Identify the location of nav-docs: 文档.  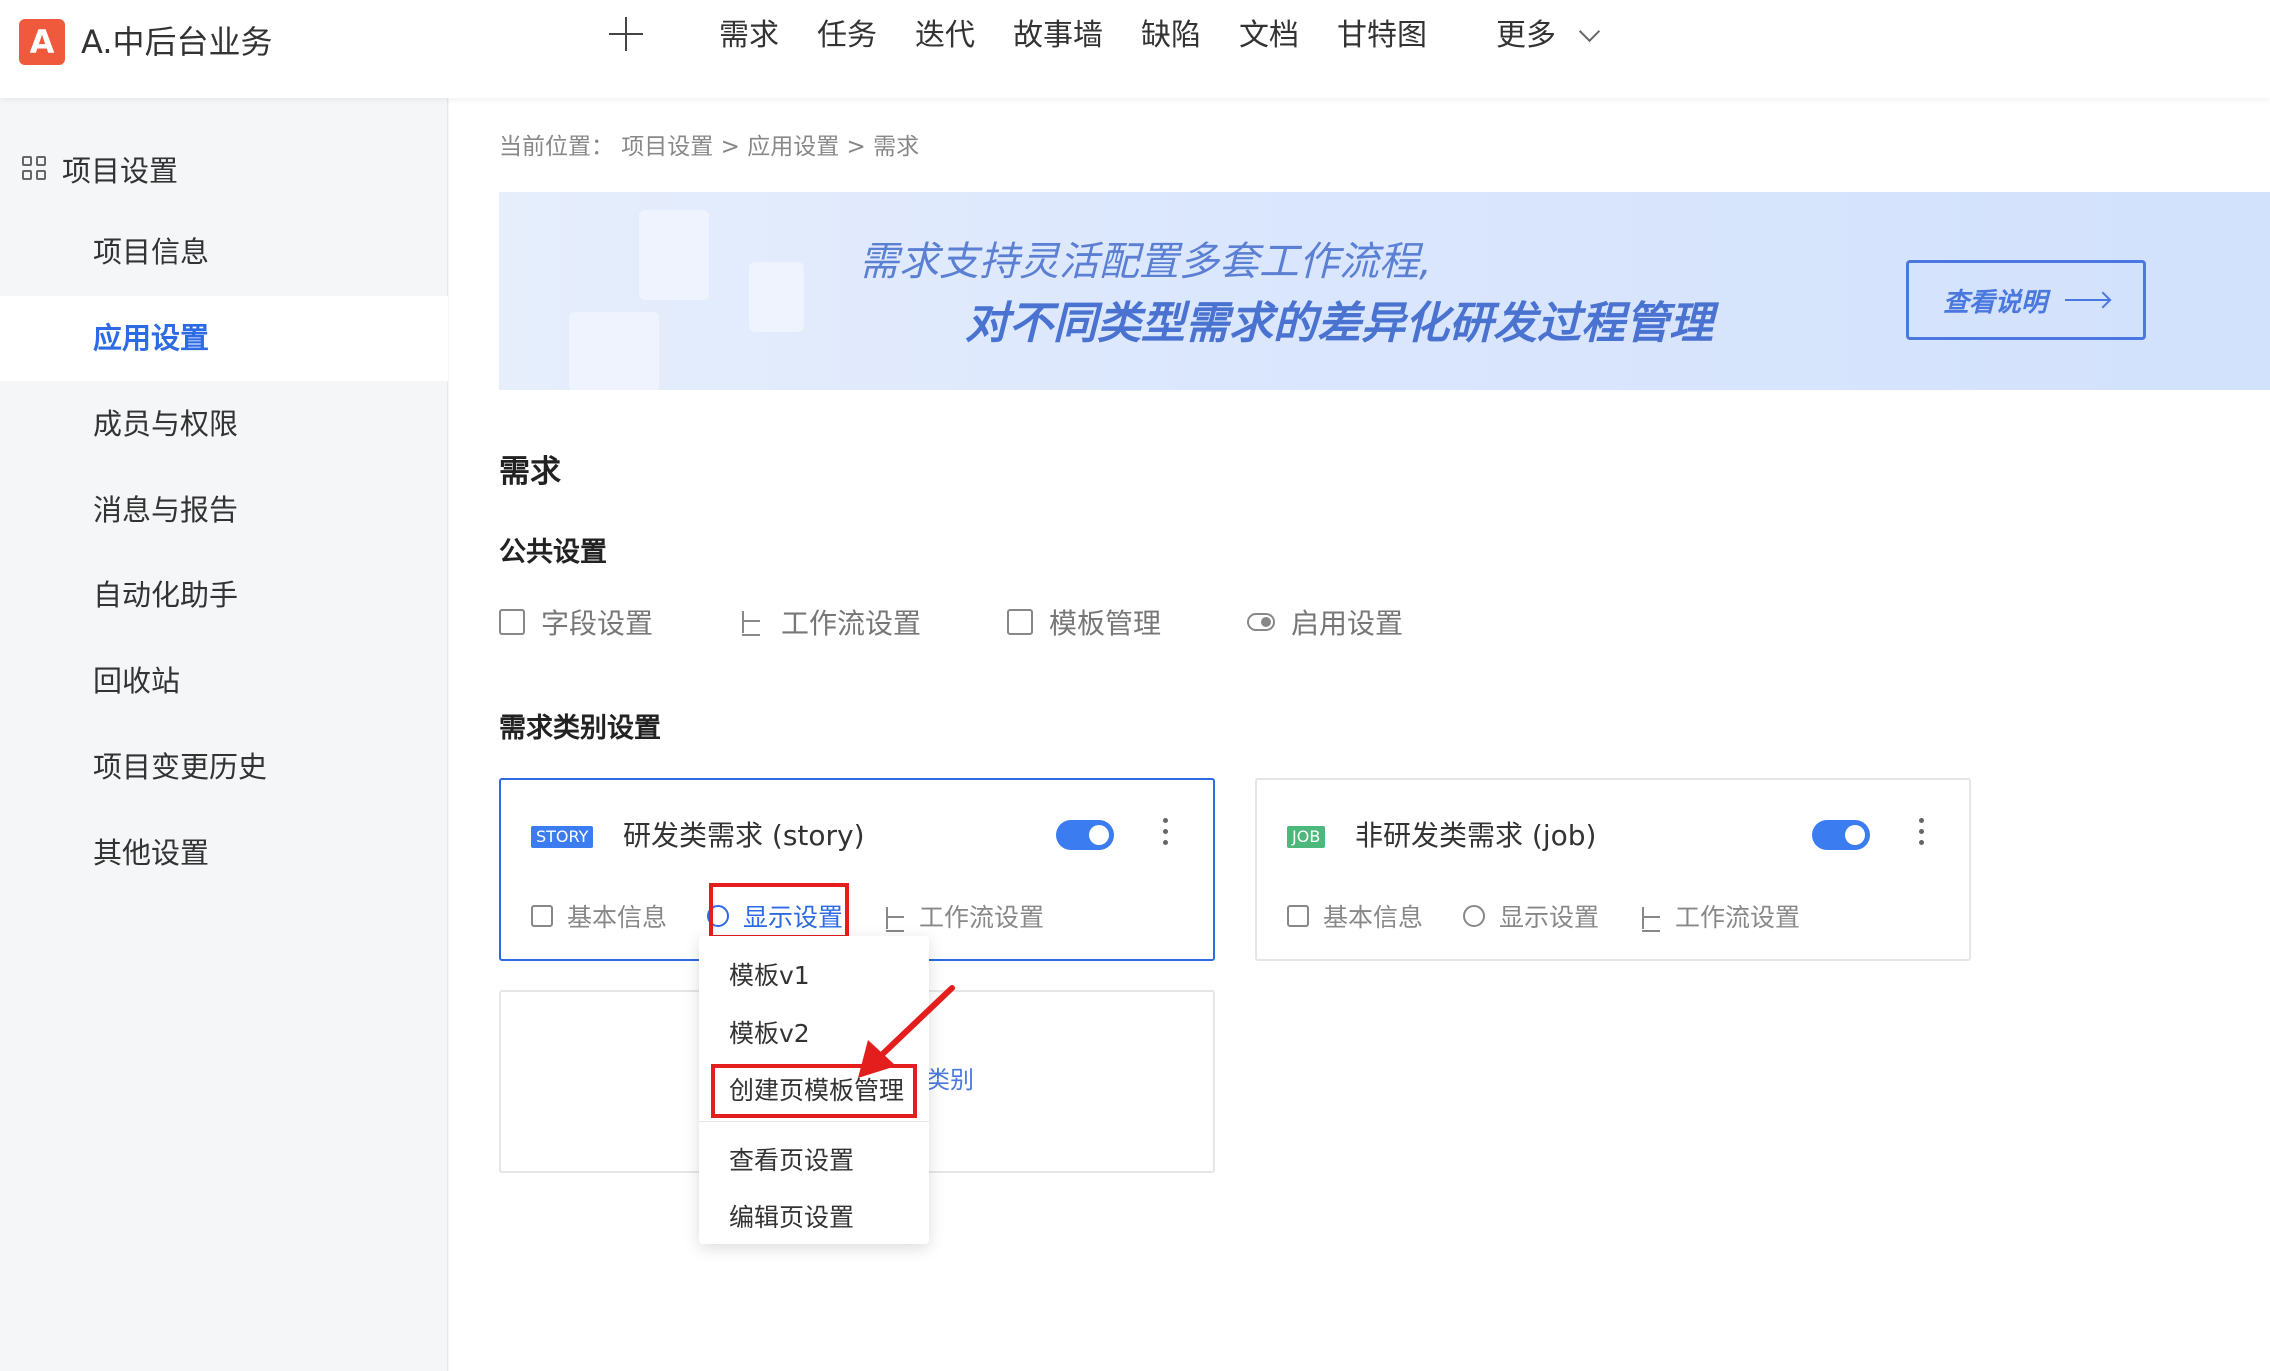
(1269, 36).